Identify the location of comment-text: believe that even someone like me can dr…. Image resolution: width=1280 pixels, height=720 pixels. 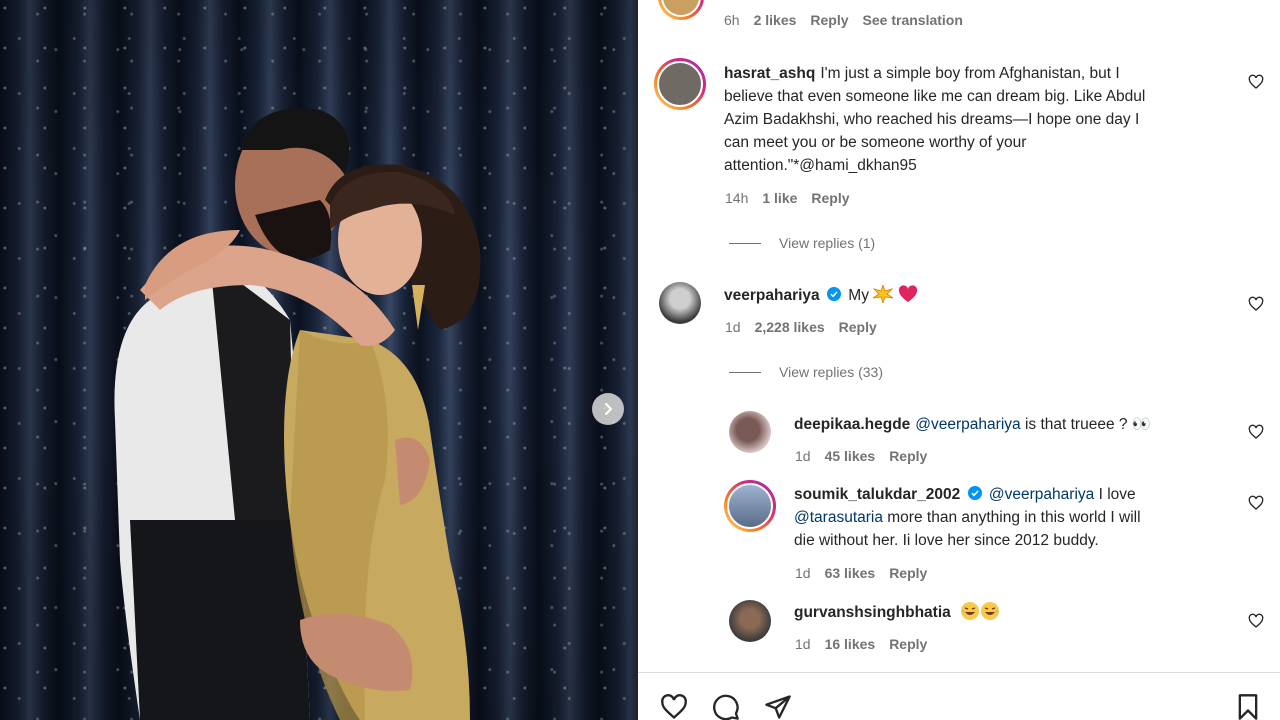
(935, 96).